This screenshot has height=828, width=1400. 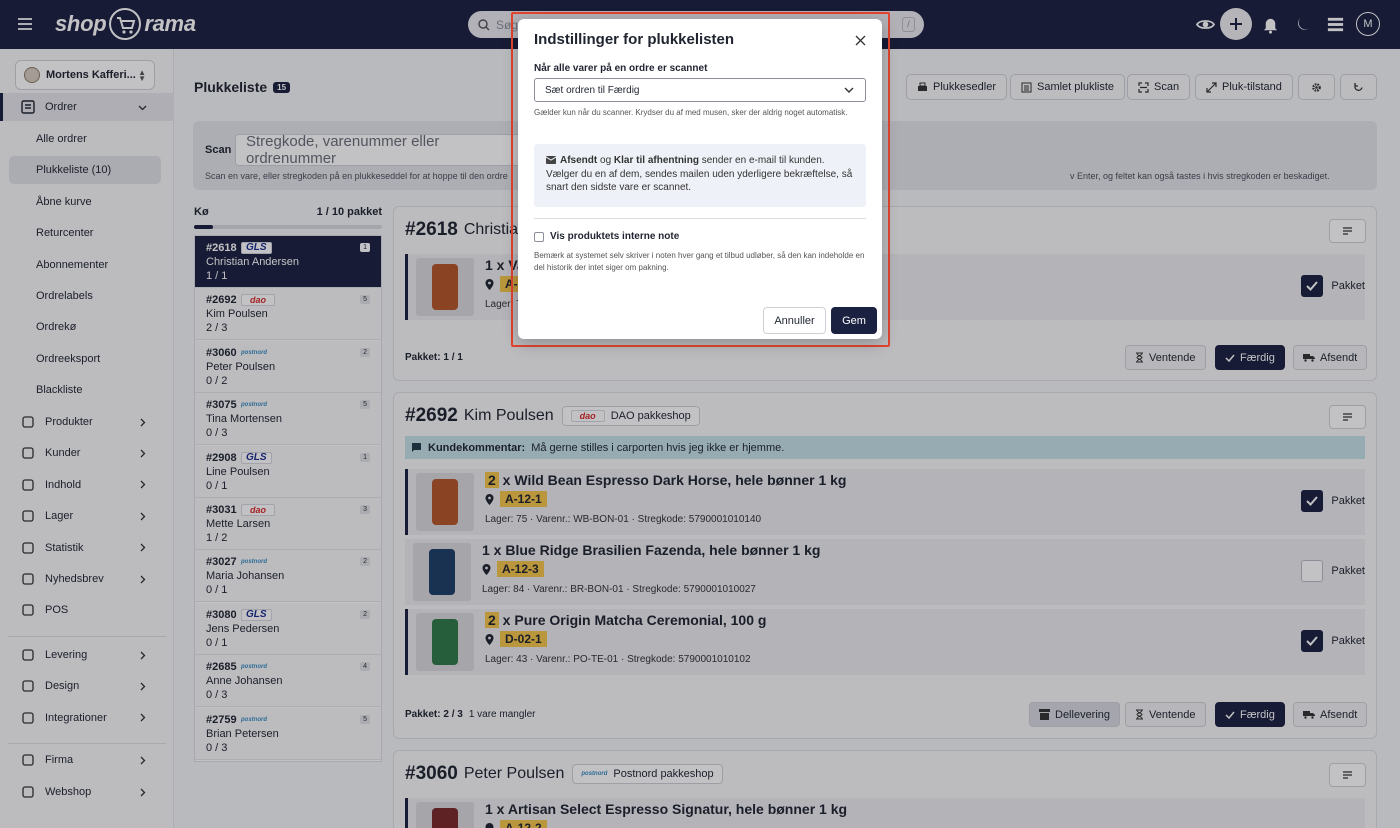 I want to click on cancel-button: Annuller, so click(x=794, y=320).